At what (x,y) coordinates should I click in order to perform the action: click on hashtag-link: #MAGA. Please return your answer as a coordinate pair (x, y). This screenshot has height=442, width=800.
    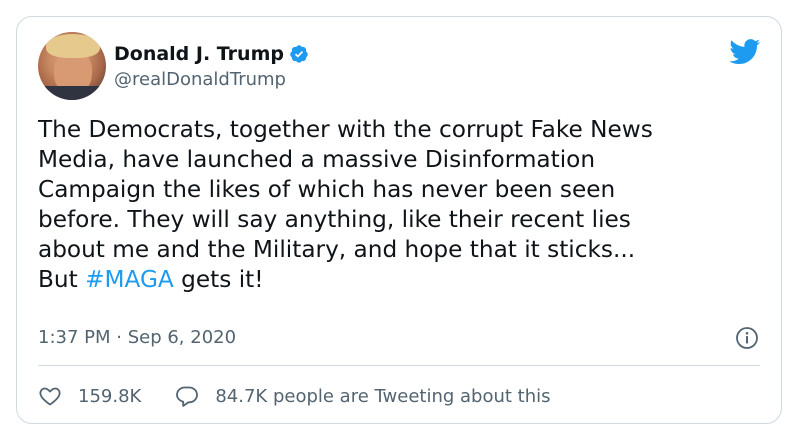
    Looking at the image, I should click on (129, 279).